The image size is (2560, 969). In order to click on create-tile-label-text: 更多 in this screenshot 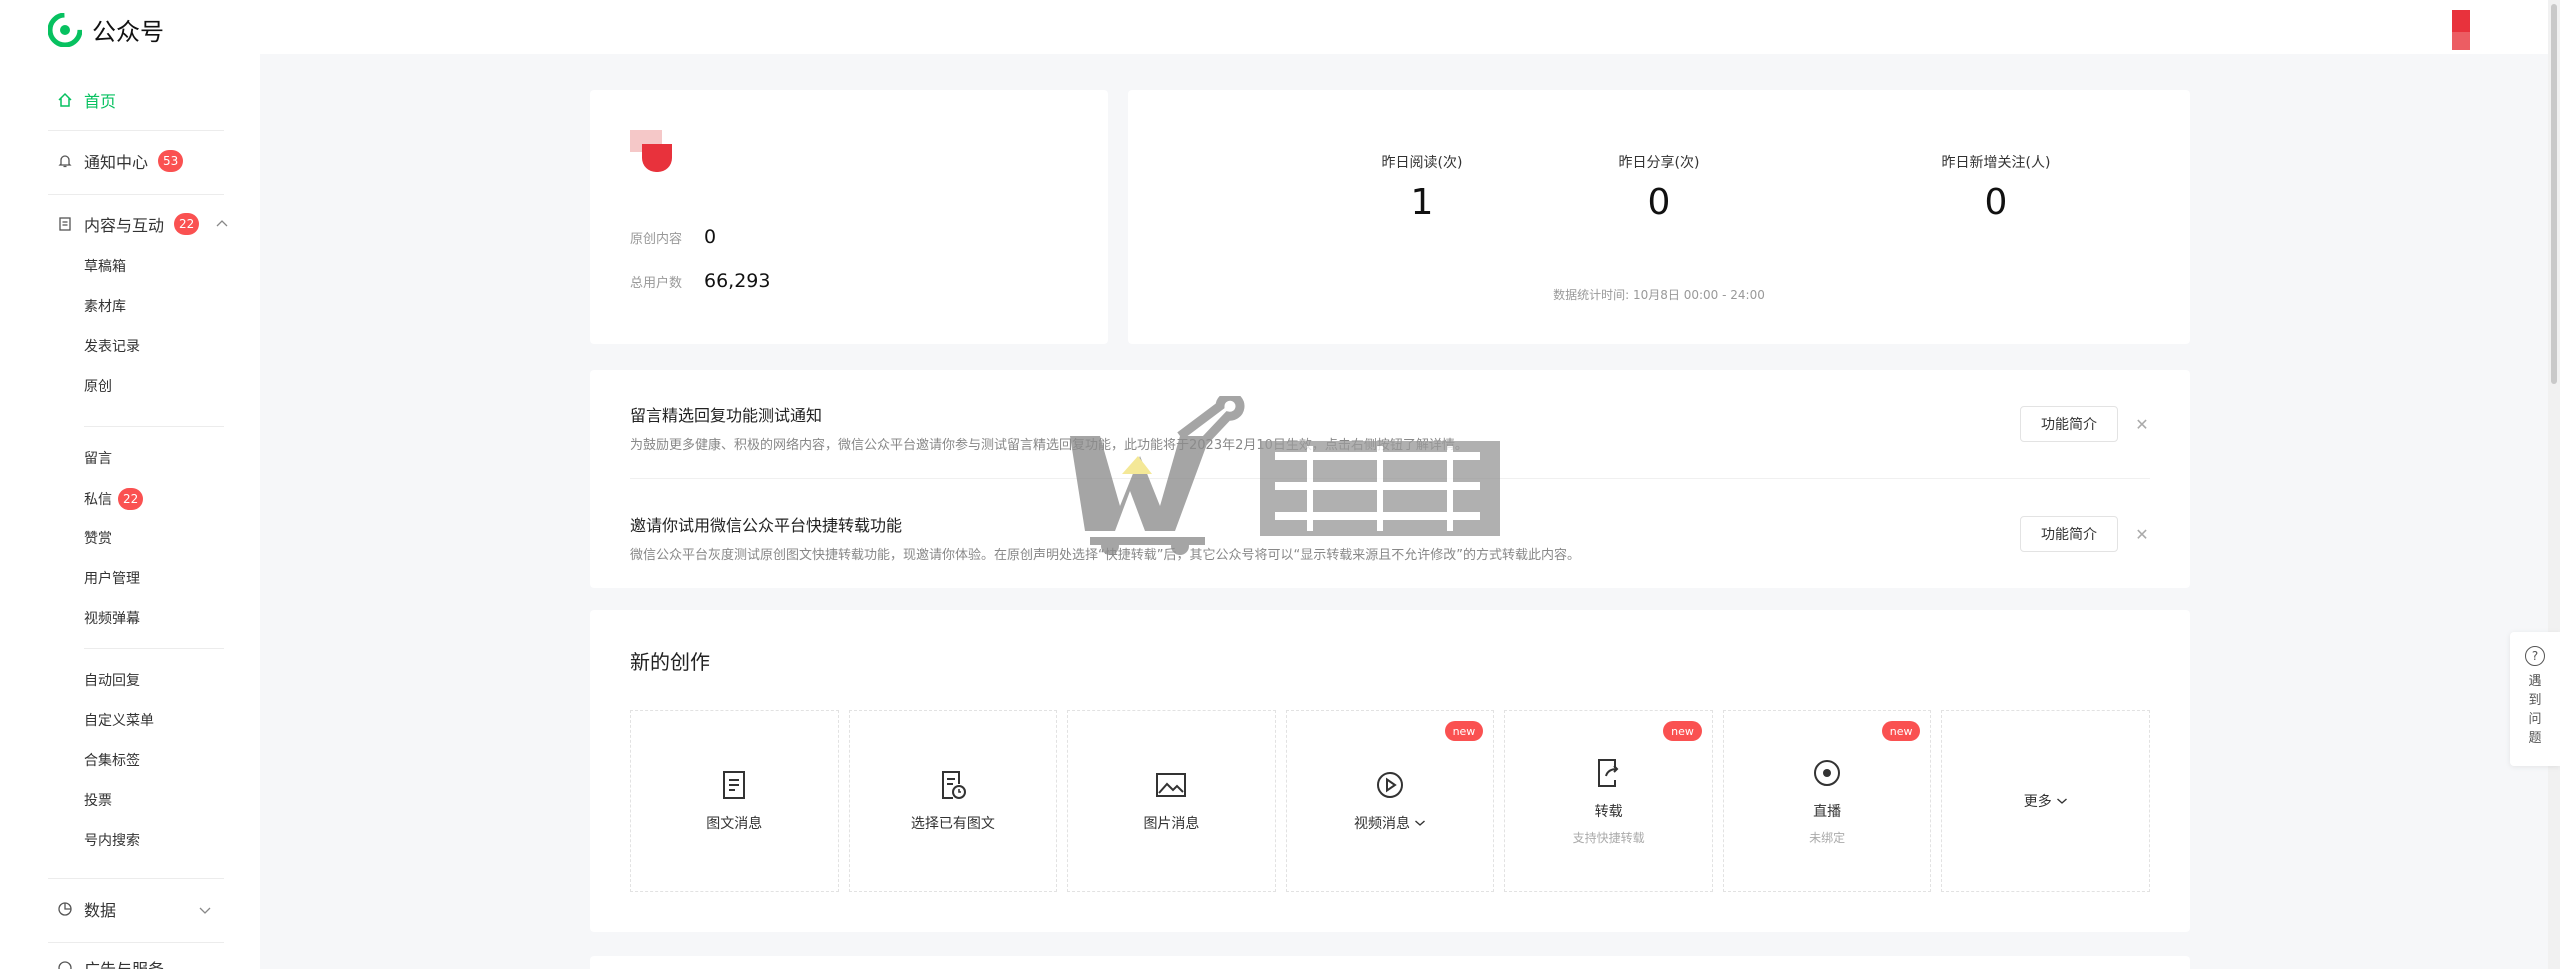, I will do `click(2037, 802)`.